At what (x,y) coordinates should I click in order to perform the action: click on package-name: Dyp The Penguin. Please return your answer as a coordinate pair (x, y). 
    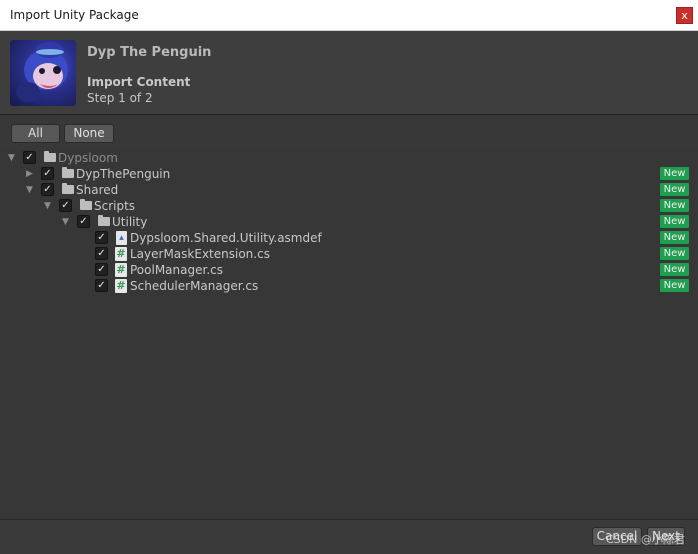
    Looking at the image, I should click on (149, 52).